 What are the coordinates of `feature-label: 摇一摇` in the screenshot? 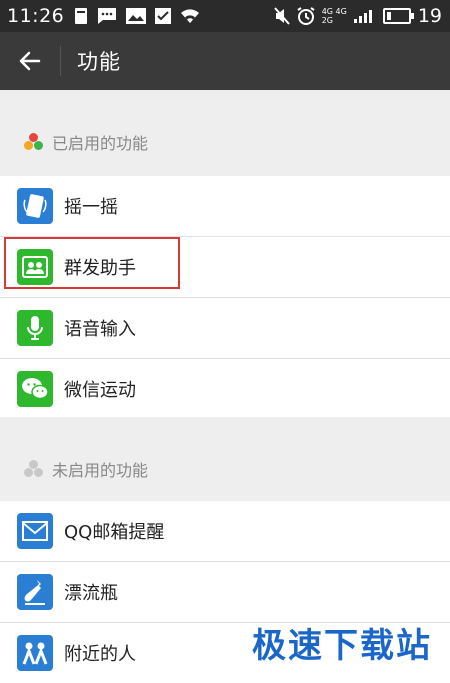 It's located at (91, 207).